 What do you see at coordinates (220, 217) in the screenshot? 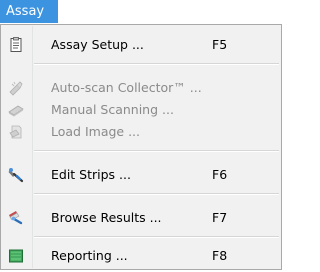
I see `menu-item-shortcut: F7` at bounding box center [220, 217].